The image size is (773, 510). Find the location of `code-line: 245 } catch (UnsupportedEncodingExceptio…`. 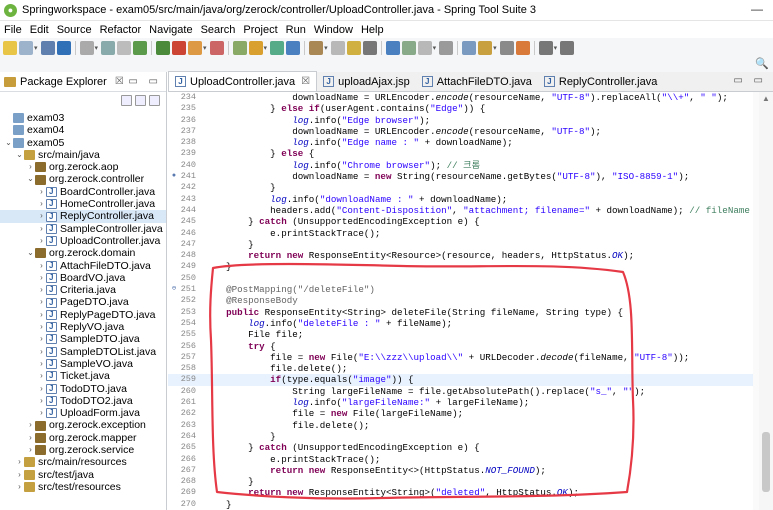

code-line: 245 } catch (UnsupportedEncodingExceptio… is located at coordinates (470, 221).